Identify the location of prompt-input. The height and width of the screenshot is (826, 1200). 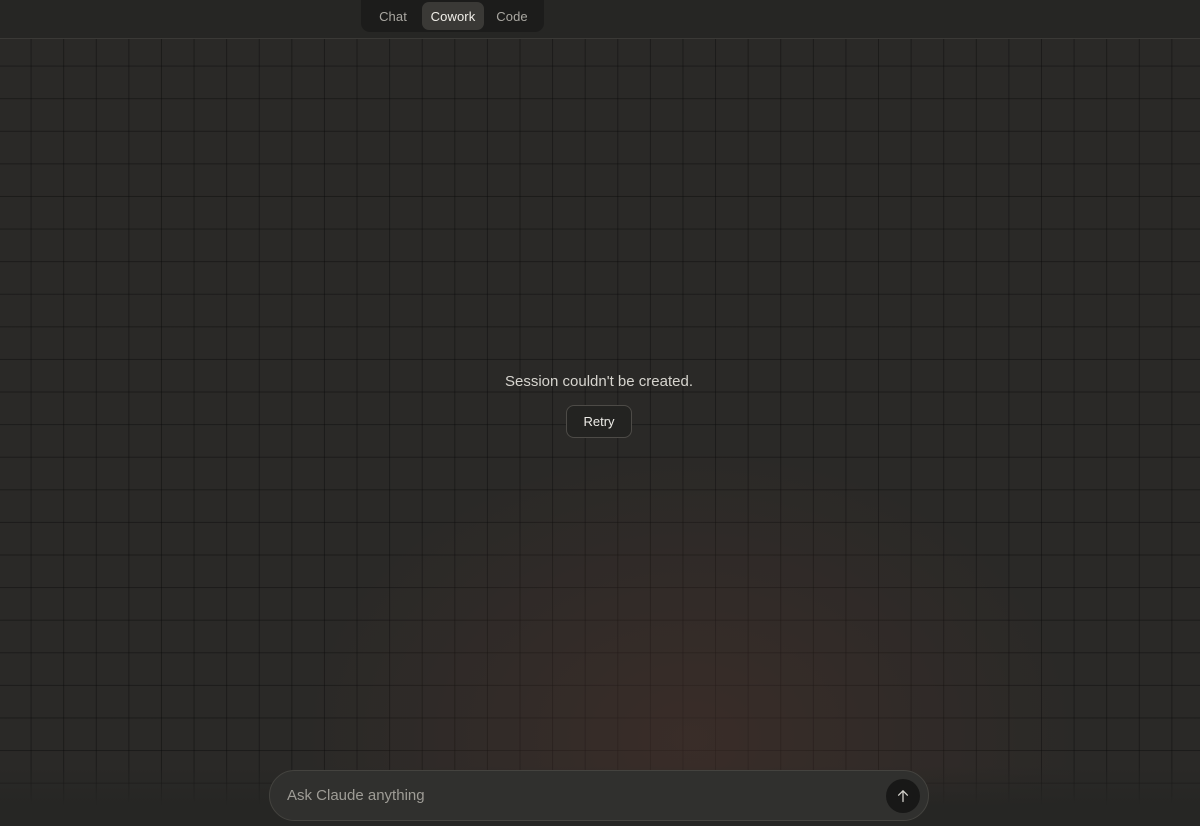
(586, 795).